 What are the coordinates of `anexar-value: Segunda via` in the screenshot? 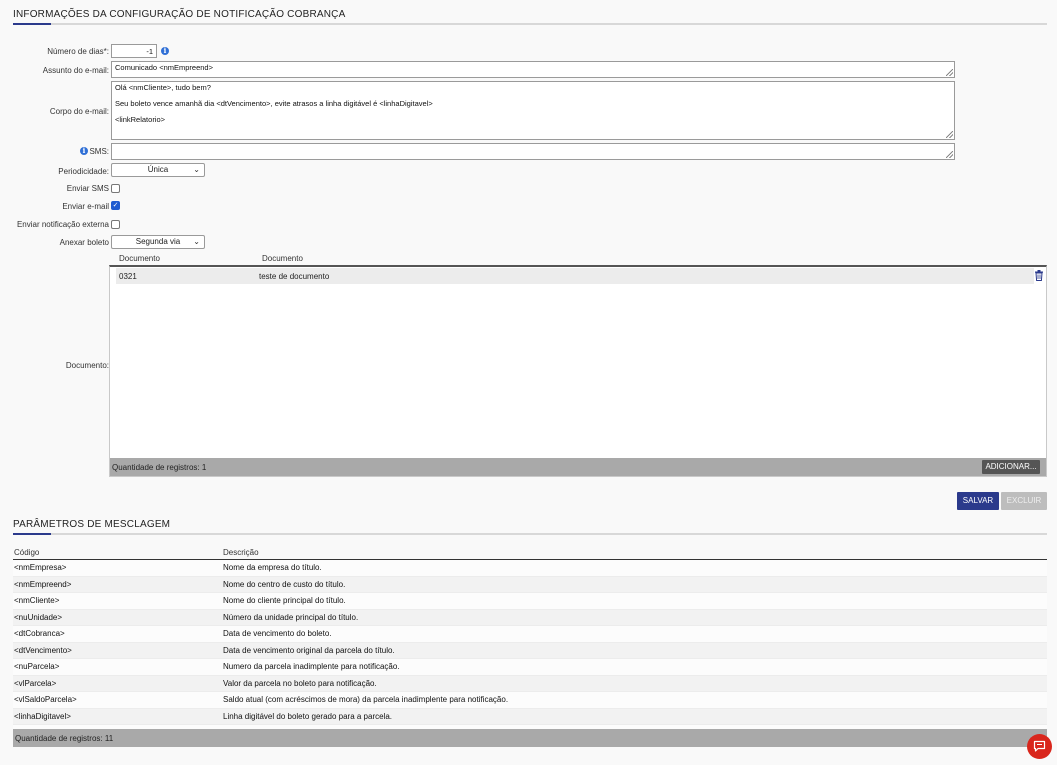 It's located at (158, 241).